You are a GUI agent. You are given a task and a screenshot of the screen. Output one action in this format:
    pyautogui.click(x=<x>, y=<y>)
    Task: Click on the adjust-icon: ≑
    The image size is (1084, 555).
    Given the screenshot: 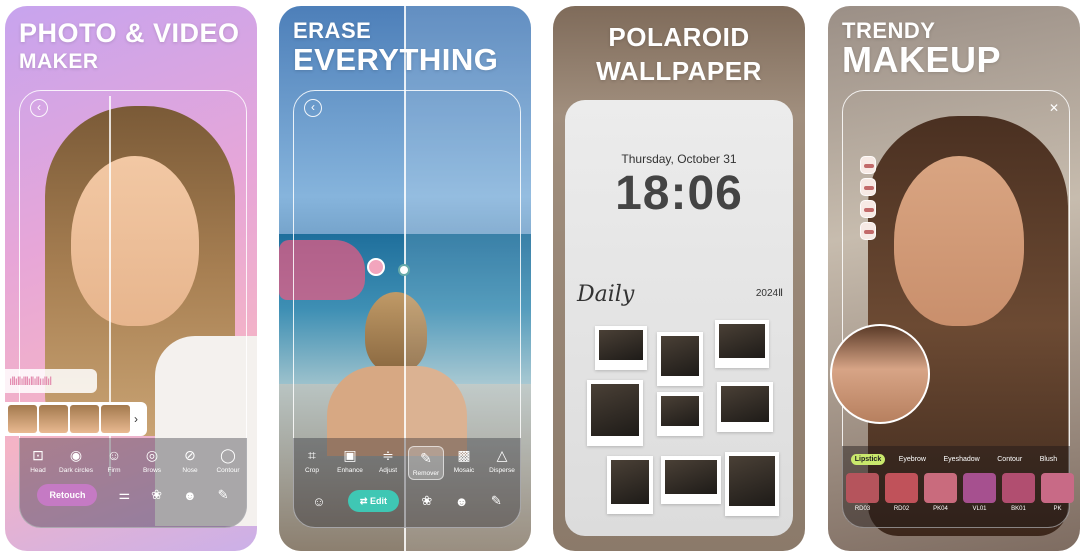 What is the action you would take?
    pyautogui.click(x=388, y=455)
    